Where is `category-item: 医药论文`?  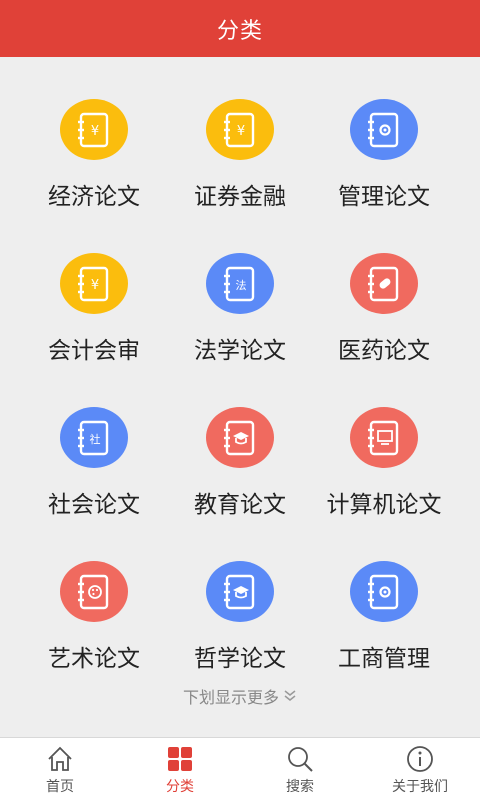 category-item: 医药论文 is located at coordinates (384, 288).